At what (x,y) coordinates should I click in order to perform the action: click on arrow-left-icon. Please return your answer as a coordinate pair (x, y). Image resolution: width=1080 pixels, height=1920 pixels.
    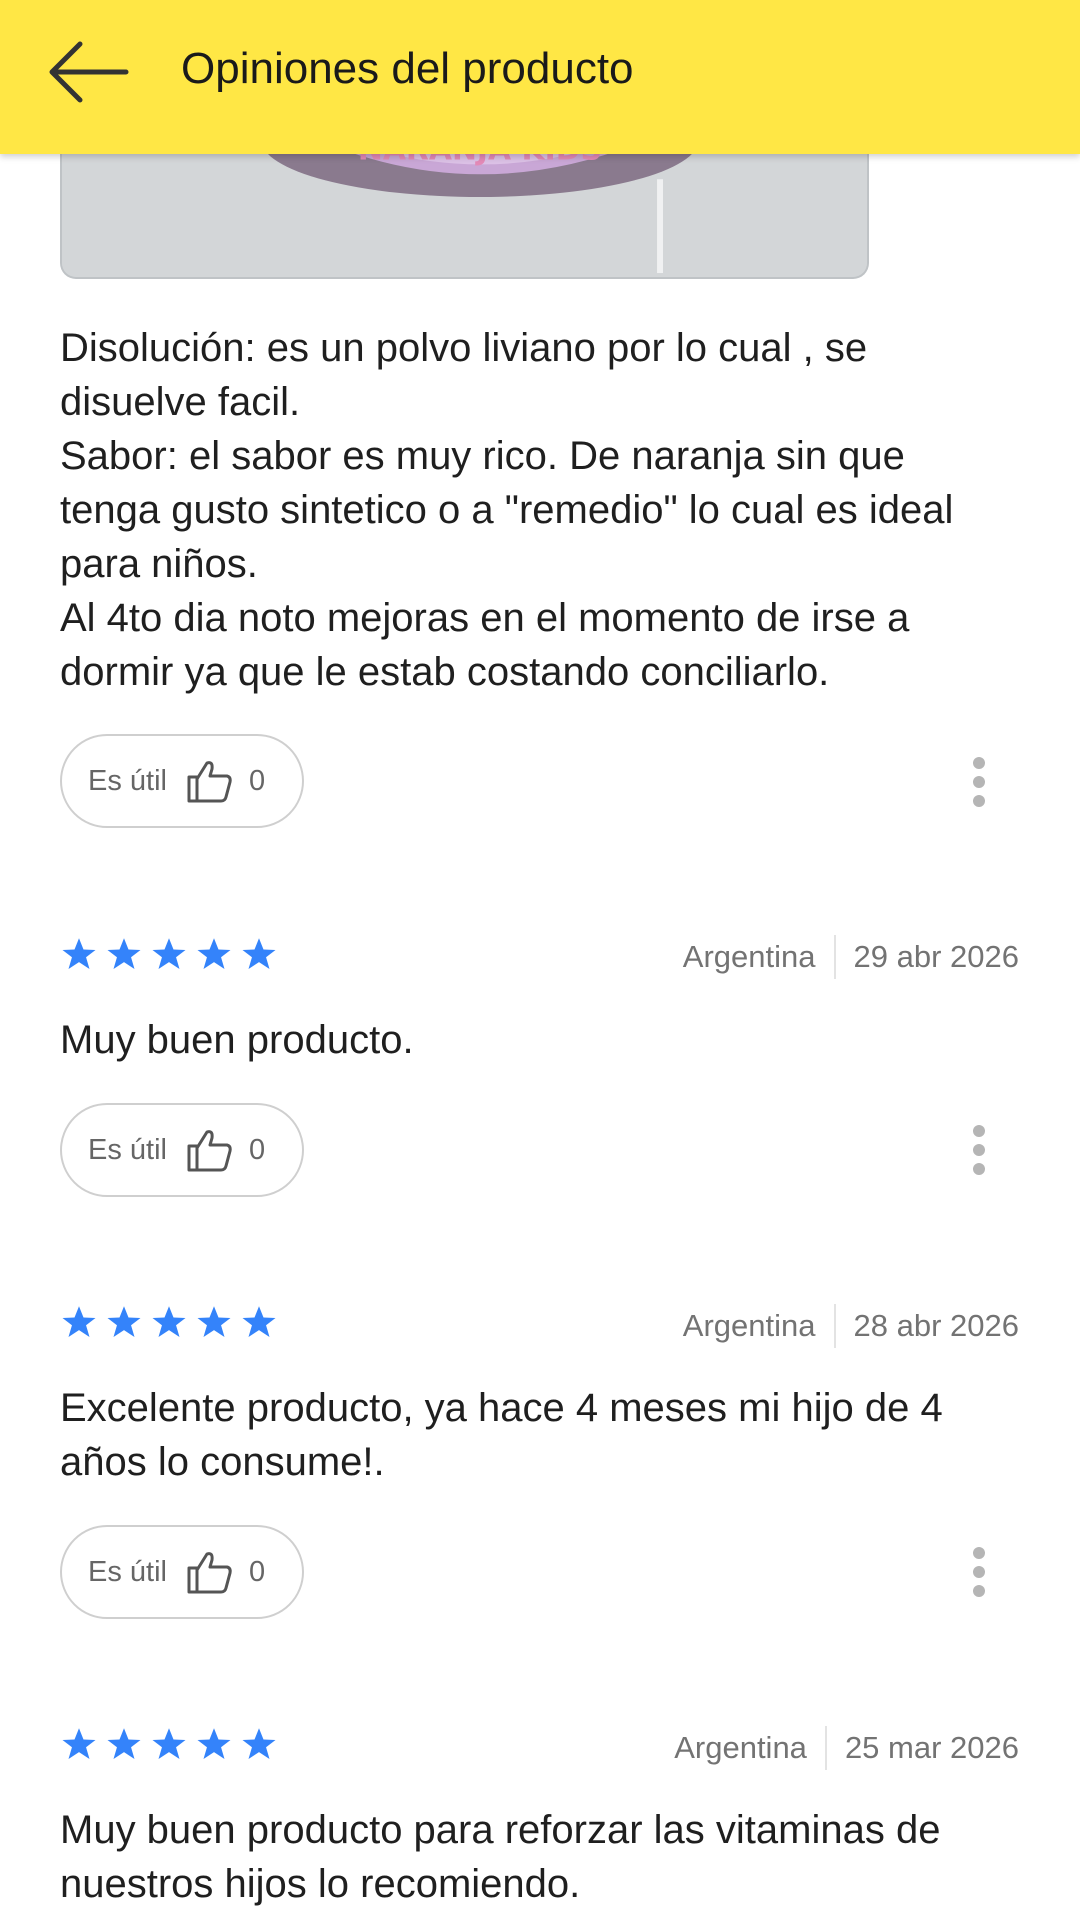
    Looking at the image, I should click on (89, 72).